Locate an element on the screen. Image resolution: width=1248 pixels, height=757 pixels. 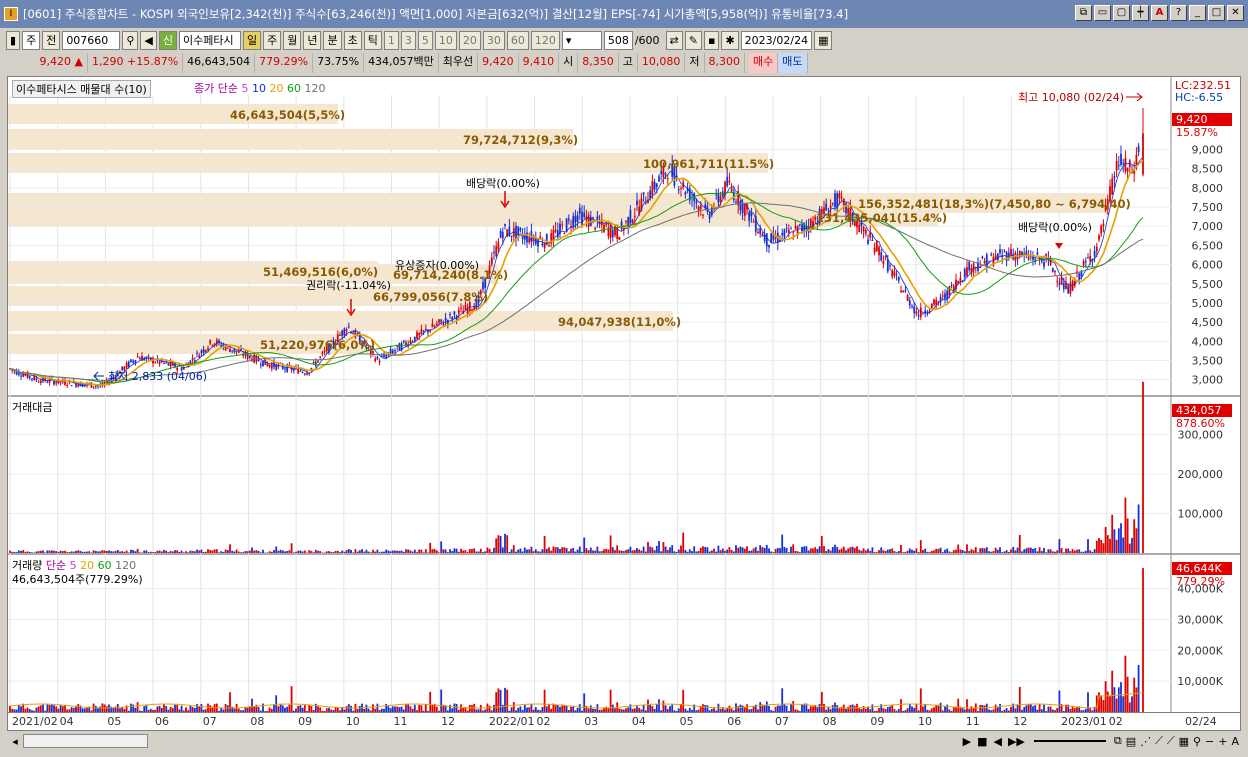
prev-icon: ◀ is located at coordinates (998, 741).